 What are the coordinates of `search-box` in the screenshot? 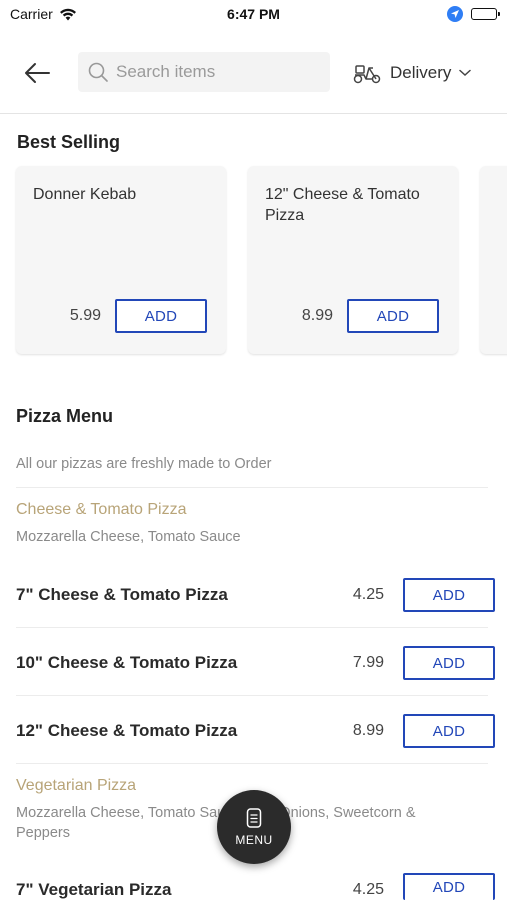 It's located at (204, 72).